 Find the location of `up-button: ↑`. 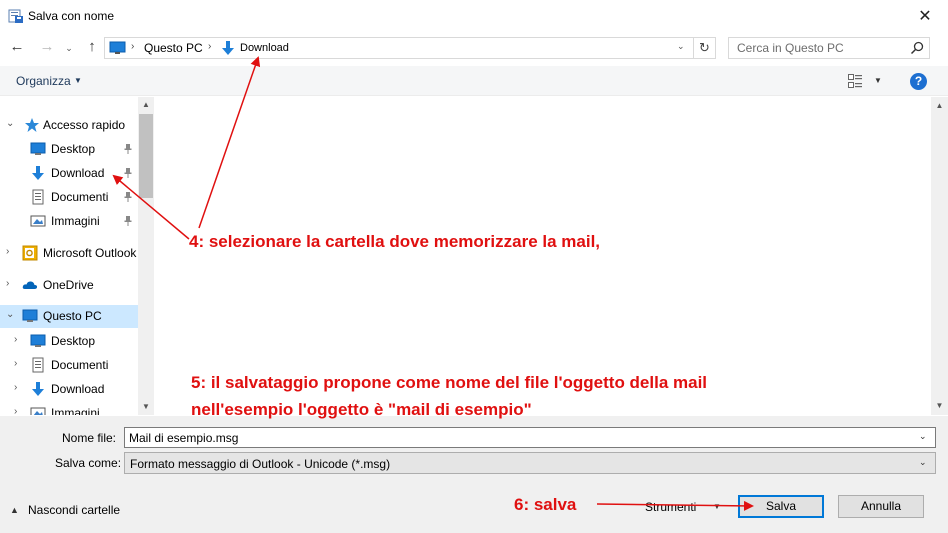

up-button: ↑ is located at coordinates (92, 48).